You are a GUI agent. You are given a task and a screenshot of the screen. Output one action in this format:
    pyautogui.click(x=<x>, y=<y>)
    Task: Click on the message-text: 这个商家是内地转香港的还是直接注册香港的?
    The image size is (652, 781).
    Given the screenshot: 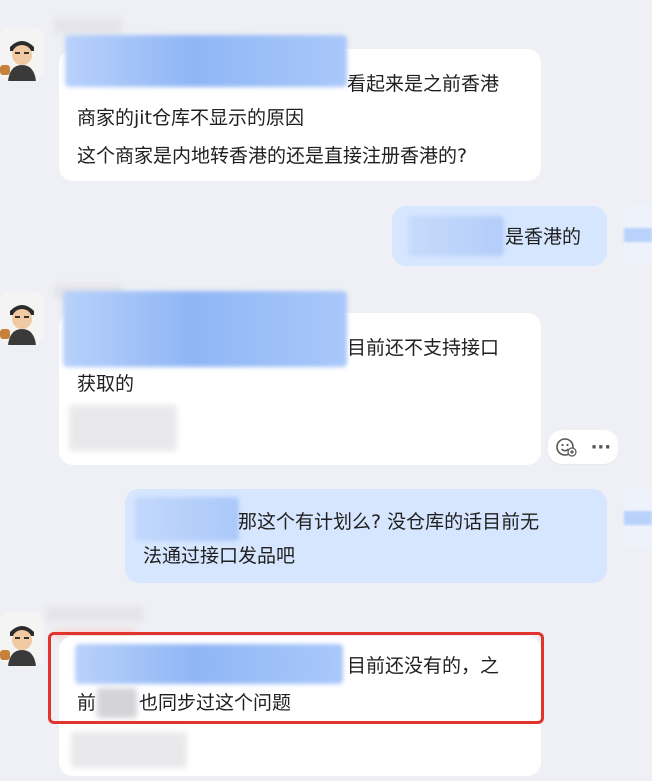 What is the action you would take?
    pyautogui.click(x=272, y=156)
    